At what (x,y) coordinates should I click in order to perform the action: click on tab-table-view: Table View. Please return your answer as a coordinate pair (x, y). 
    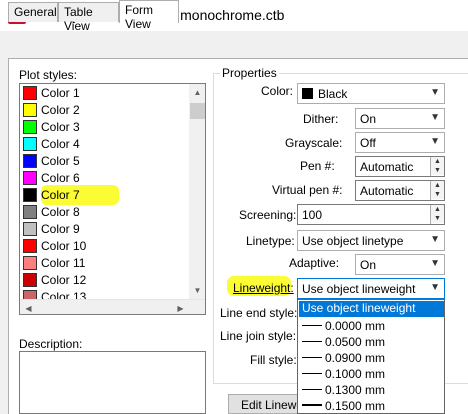
    Looking at the image, I should click on (88, 17).